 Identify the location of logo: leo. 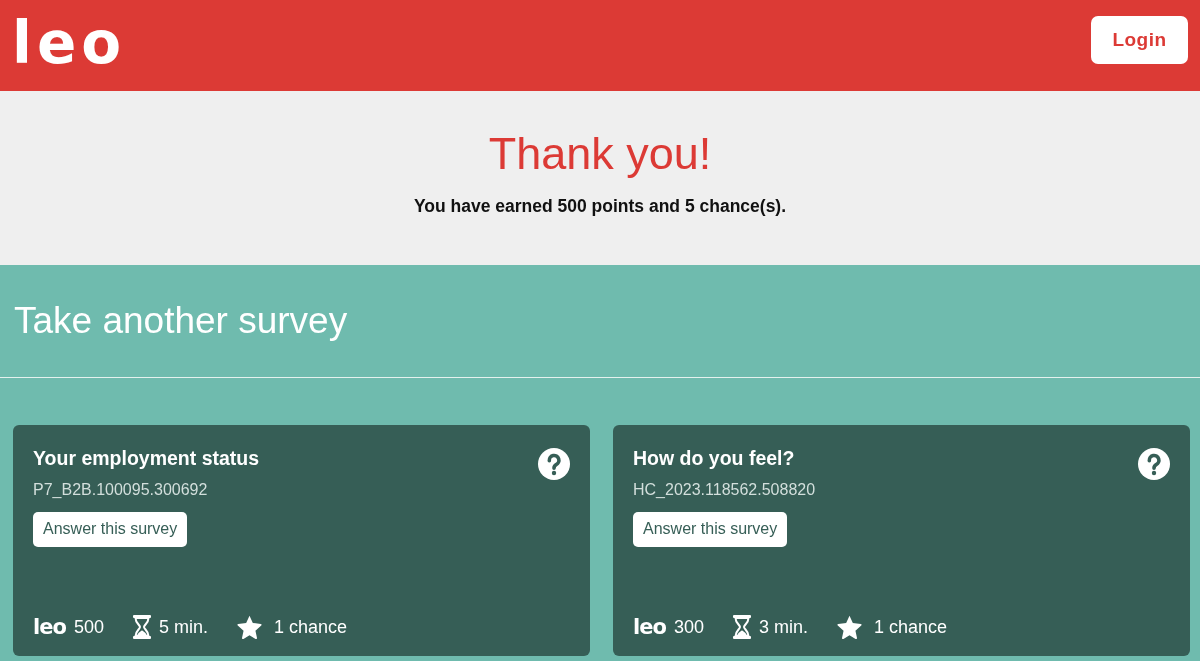
(69, 42).